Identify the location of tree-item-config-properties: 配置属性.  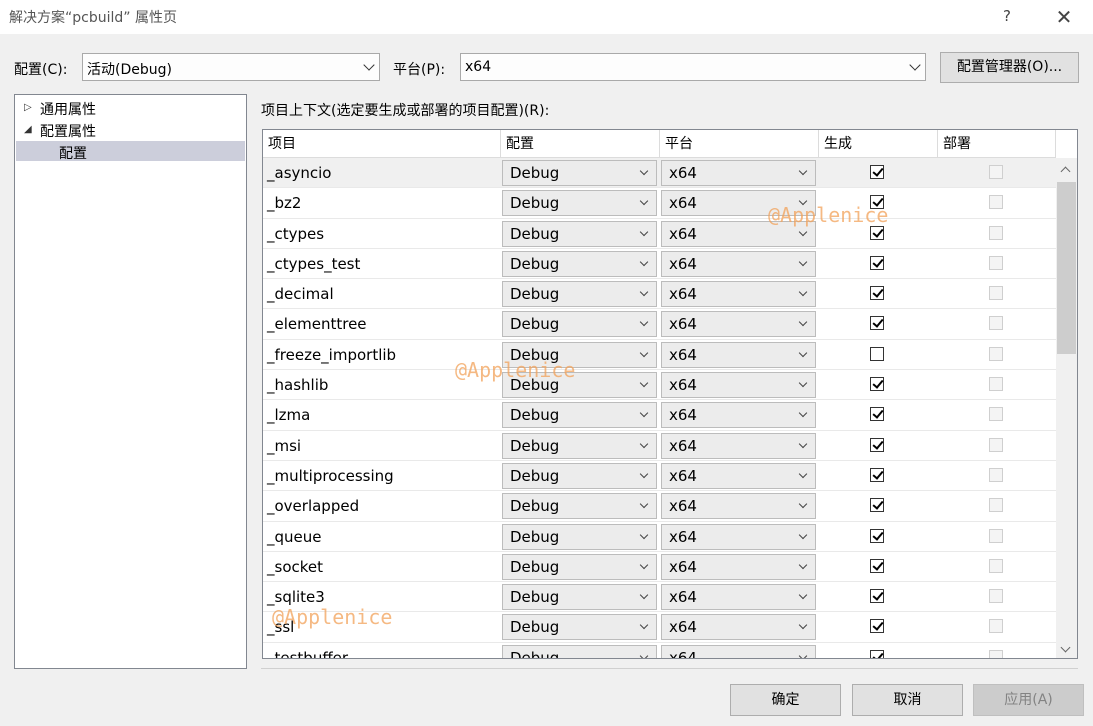
(68, 131).